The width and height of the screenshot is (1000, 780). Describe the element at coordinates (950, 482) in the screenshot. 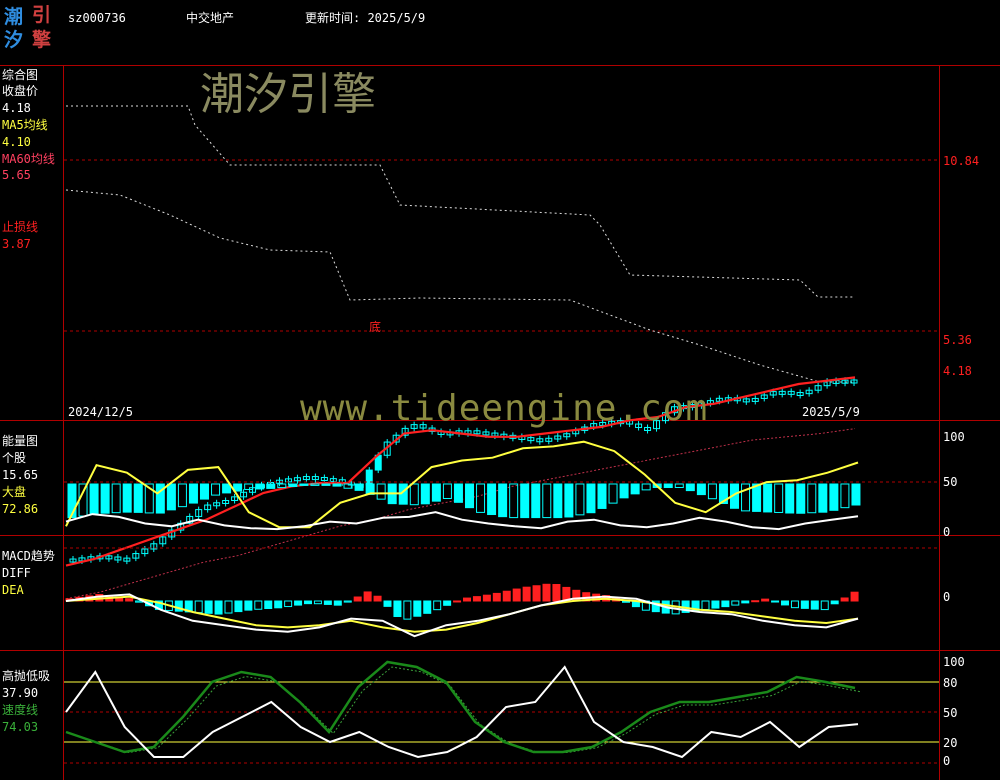

I see `energy-tick: 50` at that location.